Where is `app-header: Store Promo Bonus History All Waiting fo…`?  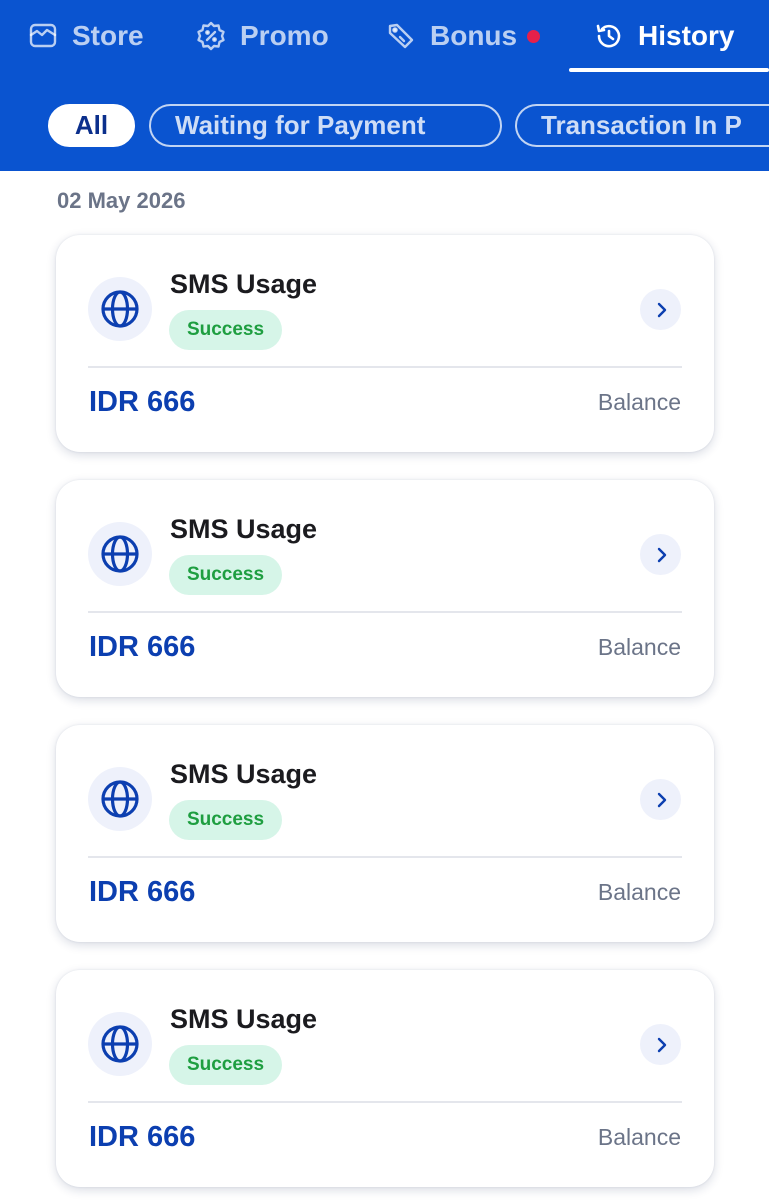 app-header: Store Promo Bonus History All Waiting fo… is located at coordinates (384, 85).